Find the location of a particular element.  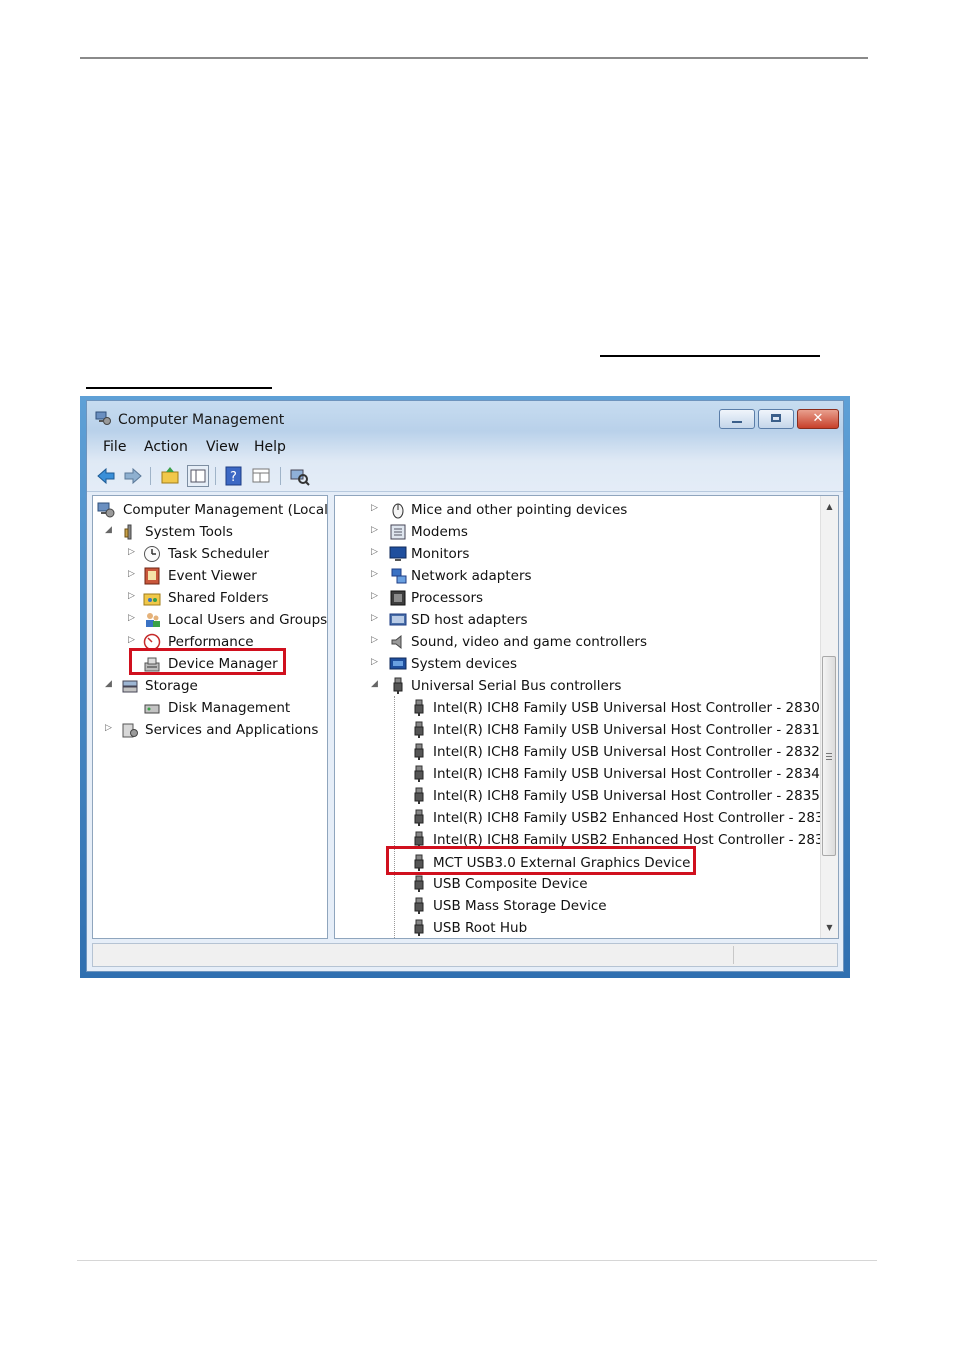

scrollbar-thumb is located at coordinates (829, 756).